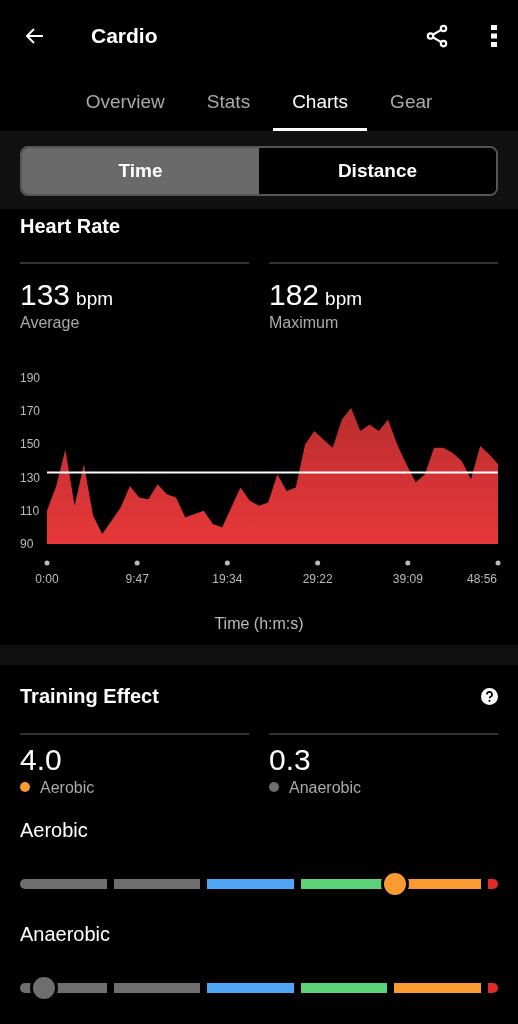  I want to click on axis-label: 150, so click(30, 444).